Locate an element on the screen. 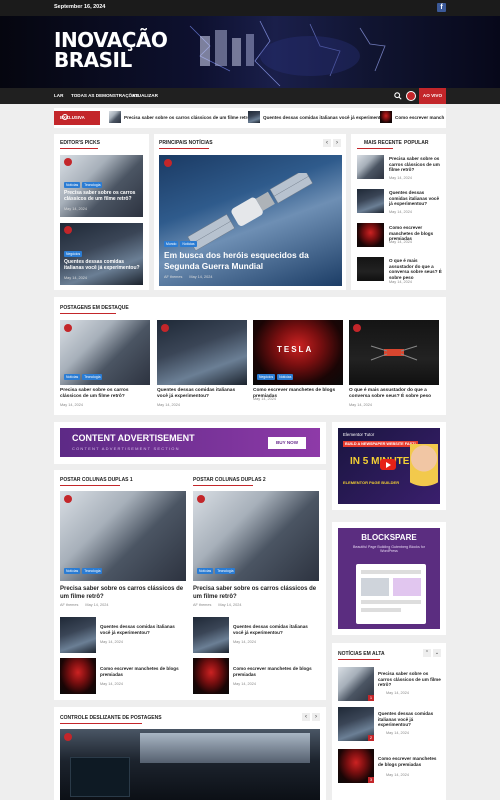  site-logo: INOVAÇÃO BRASIL is located at coordinates (111, 50).